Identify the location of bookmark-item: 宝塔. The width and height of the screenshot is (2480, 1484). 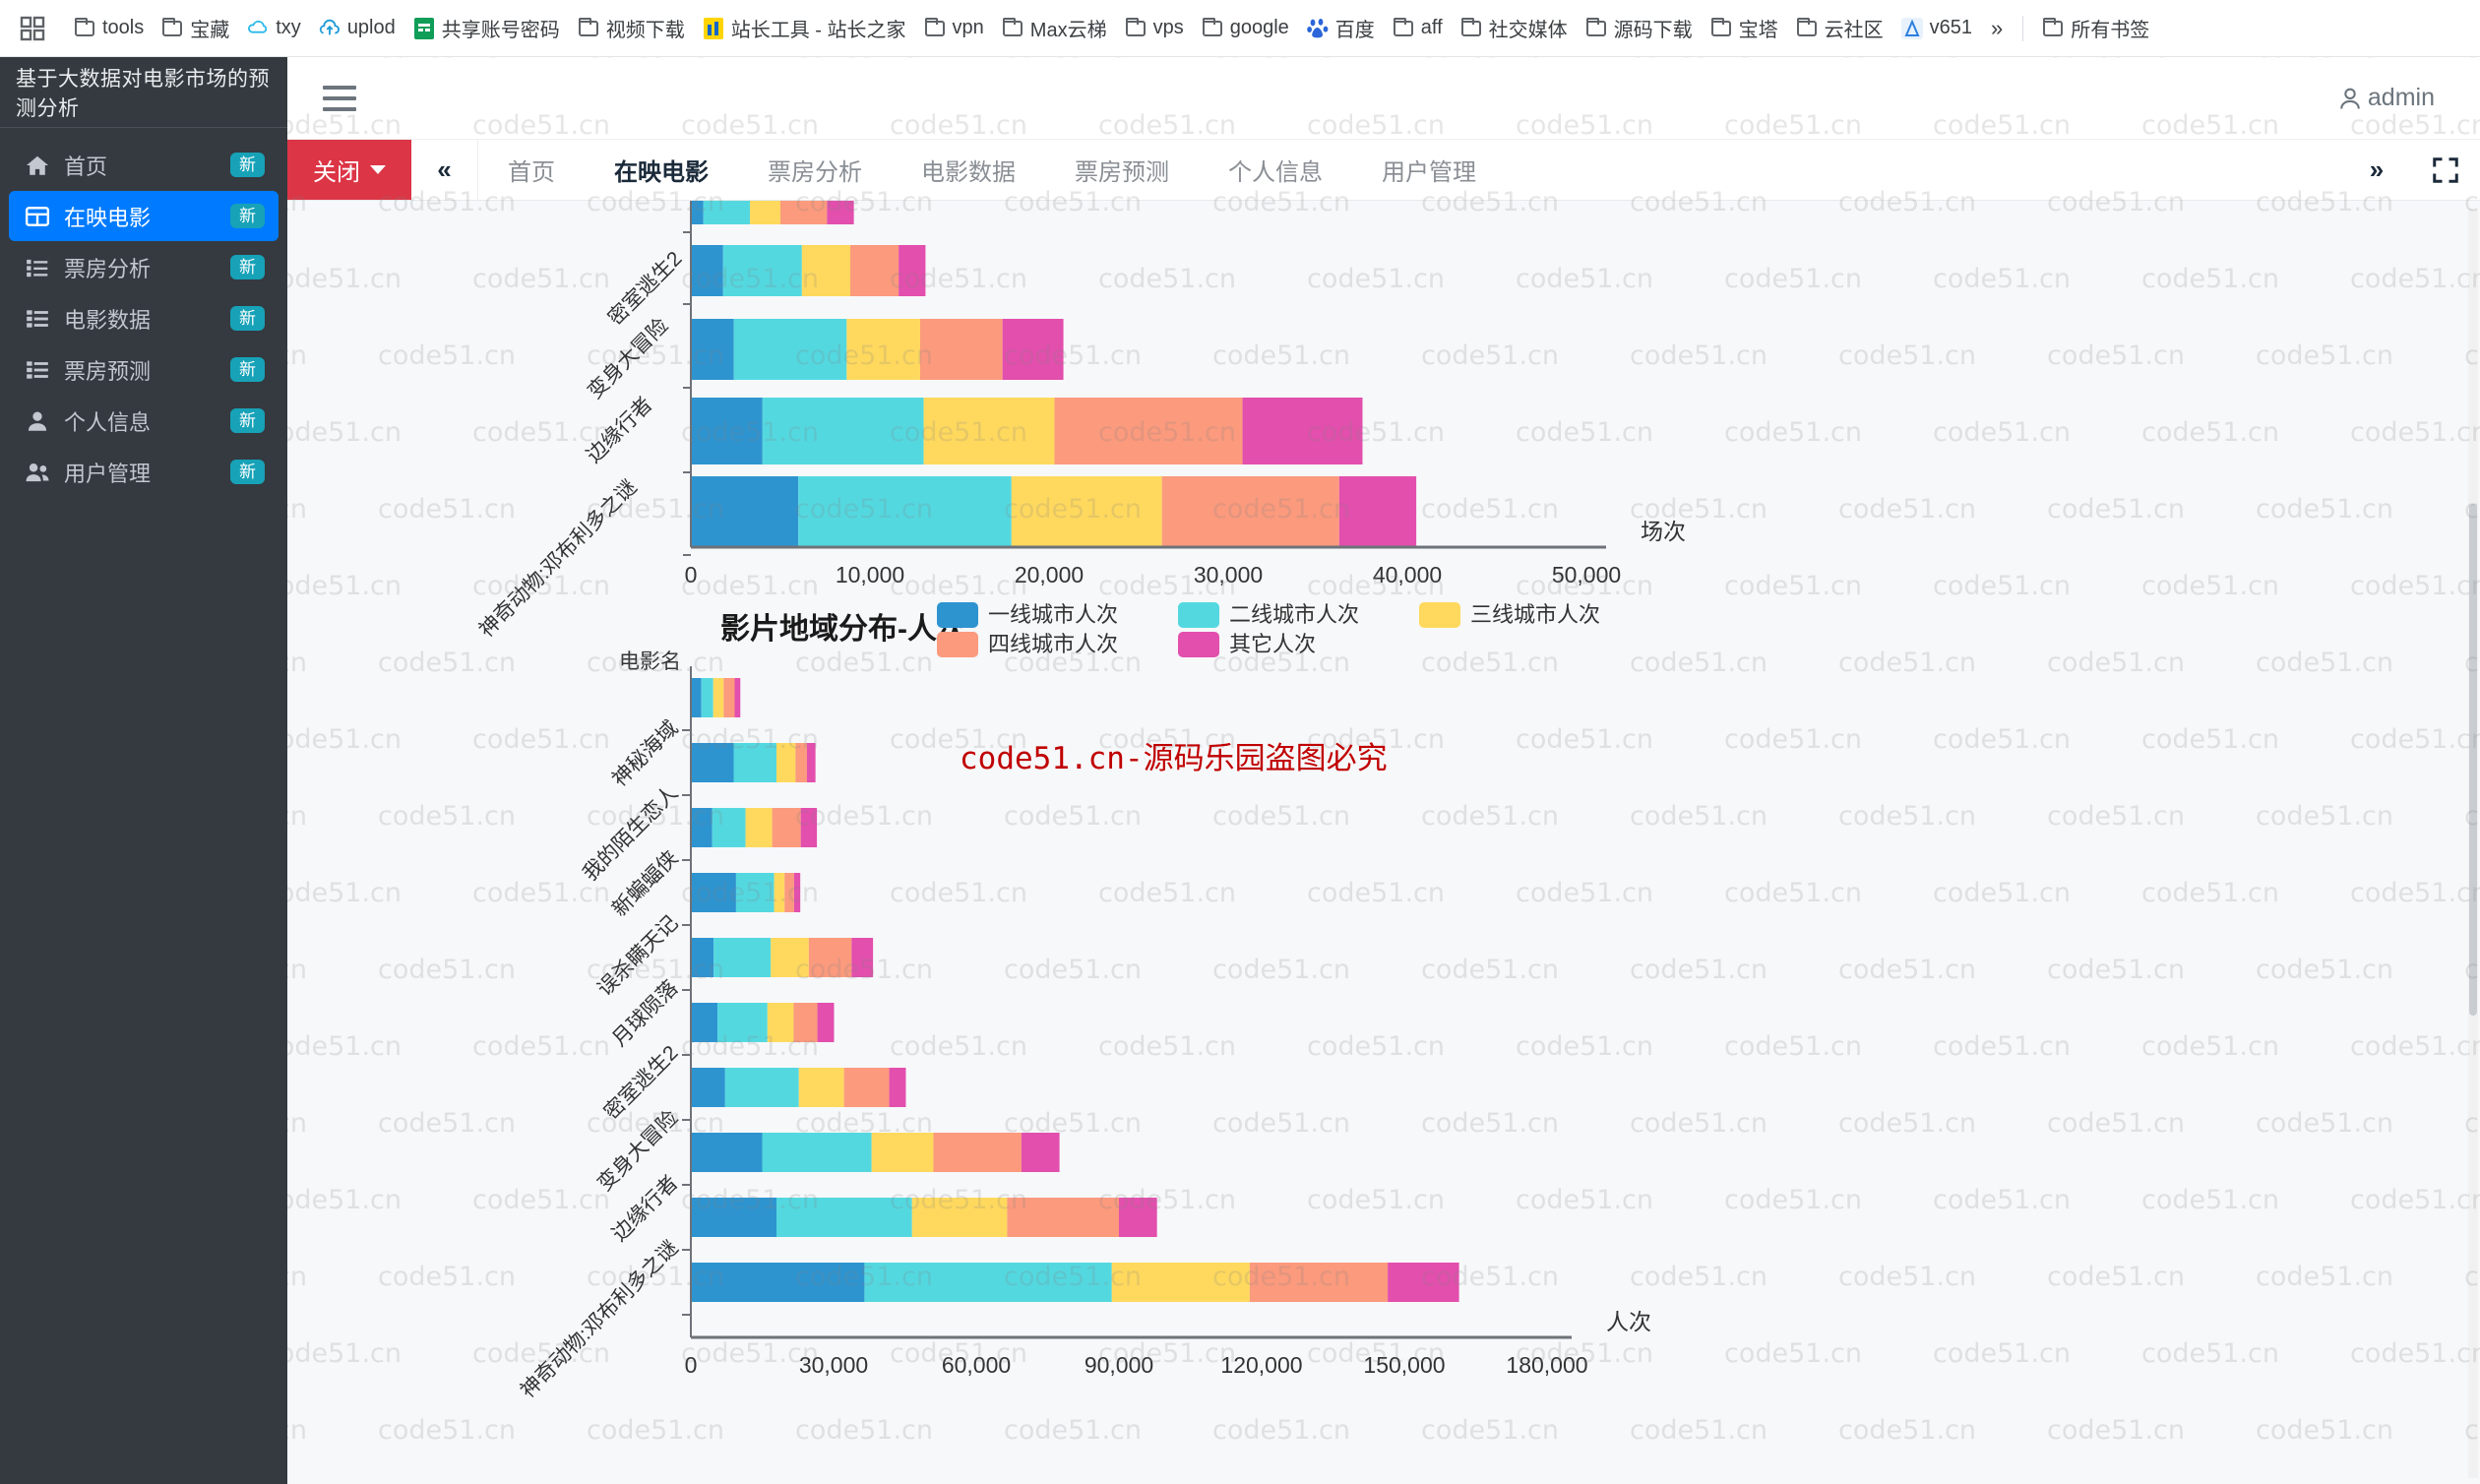
(1744, 28).